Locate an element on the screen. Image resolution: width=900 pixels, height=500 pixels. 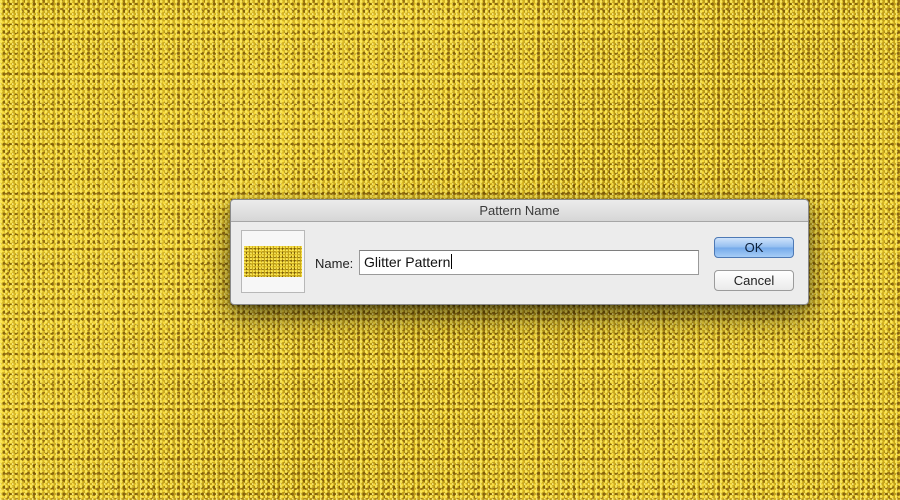
cancel-button: Cancel is located at coordinates (754, 280).